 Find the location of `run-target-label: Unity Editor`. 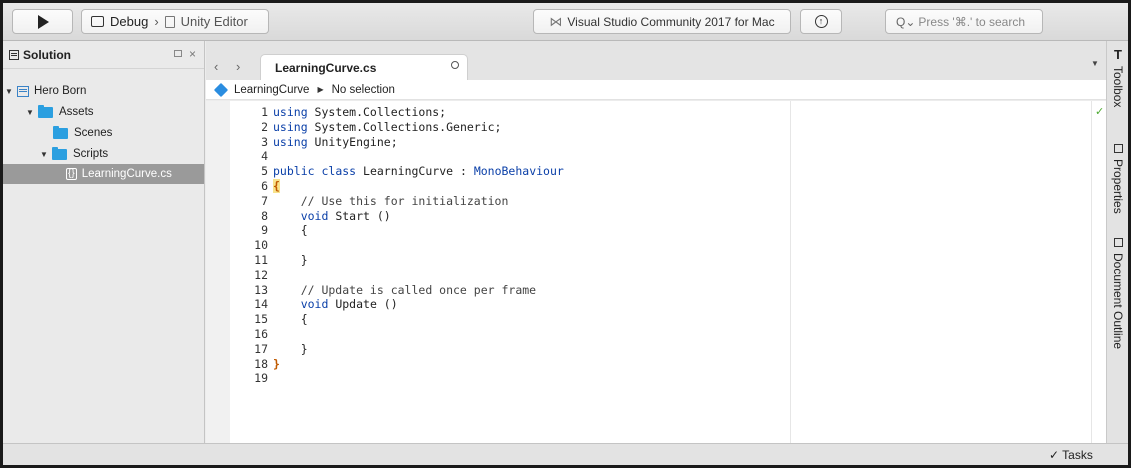

run-target-label: Unity Editor is located at coordinates (214, 21).